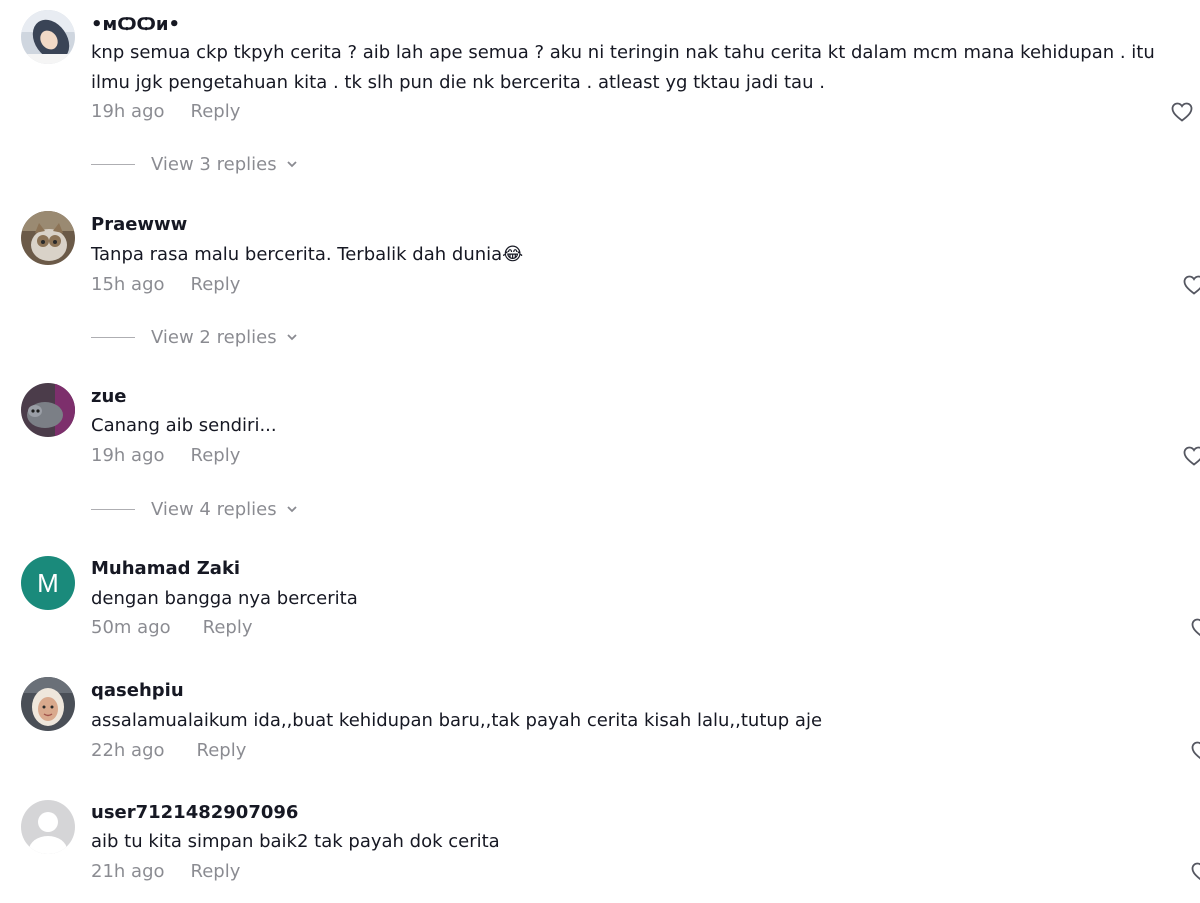  What do you see at coordinates (128, 284) in the screenshot?
I see `comment-timestamp: 15h ago` at bounding box center [128, 284].